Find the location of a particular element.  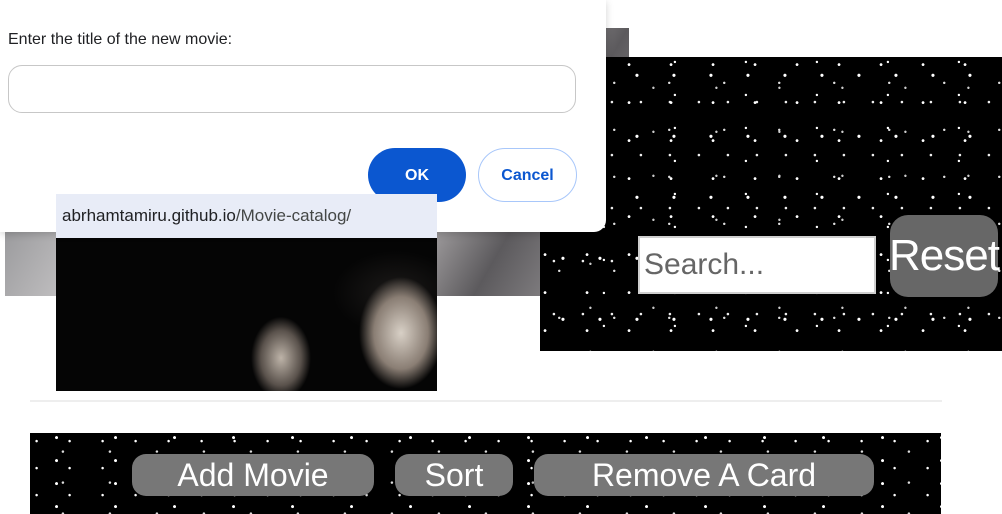

origin-host: abrhamtamiru.github.io is located at coordinates (149, 215).